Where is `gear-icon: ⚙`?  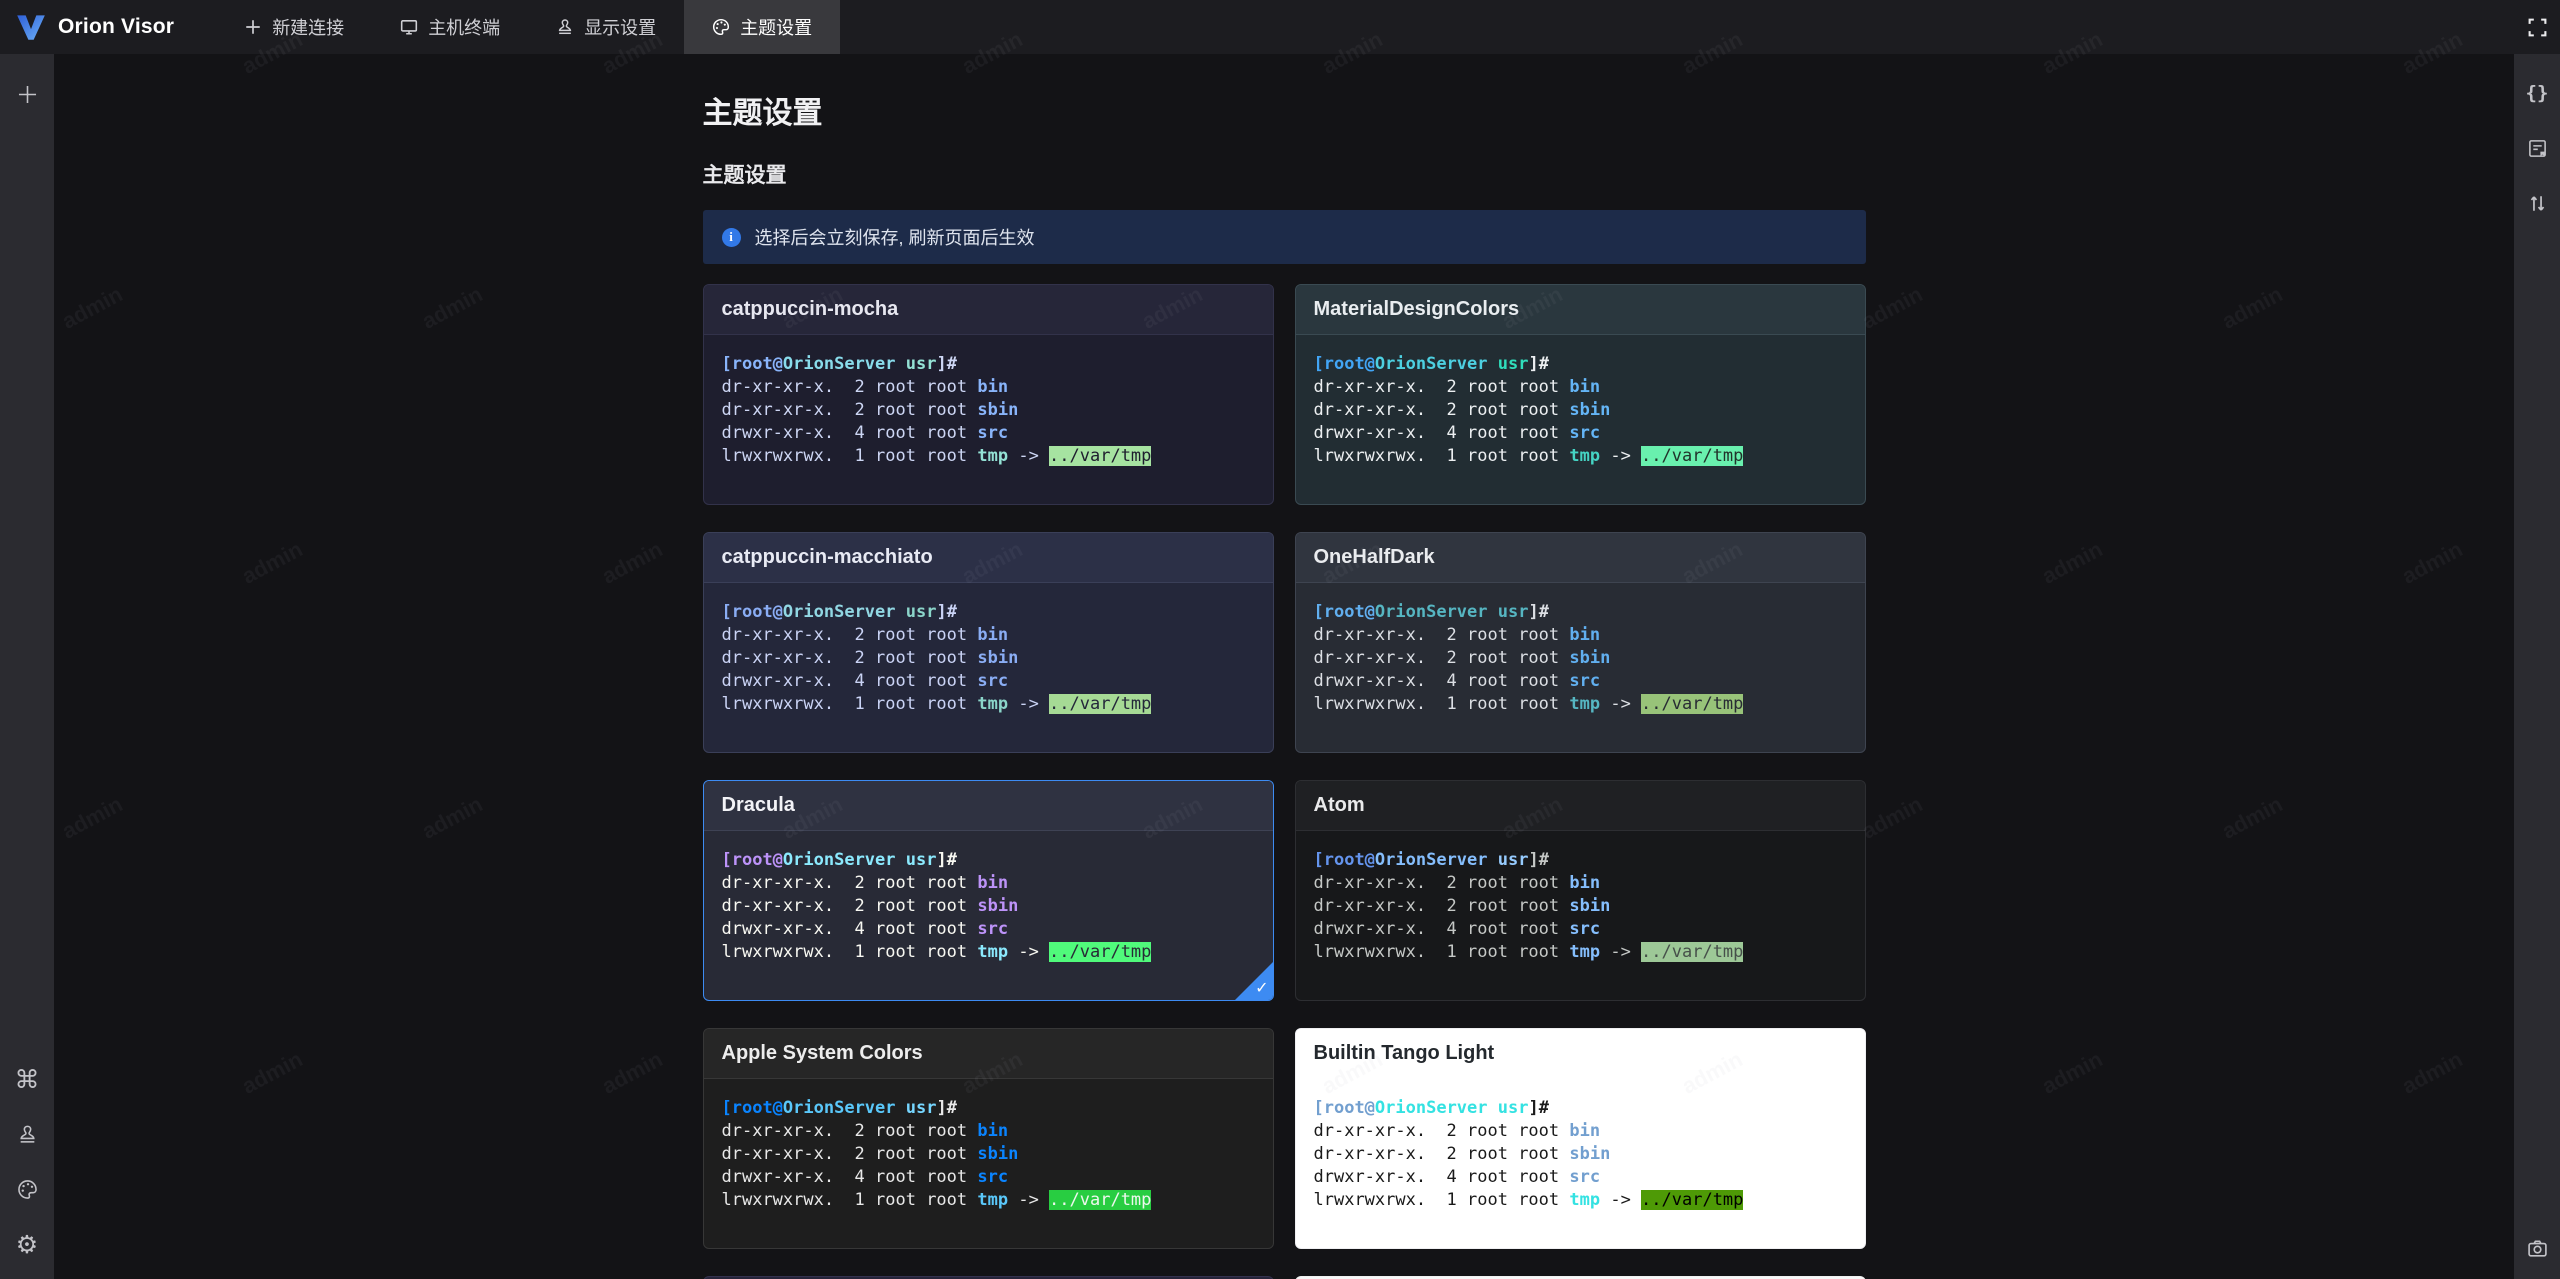 gear-icon: ⚙ is located at coordinates (27, 1244).